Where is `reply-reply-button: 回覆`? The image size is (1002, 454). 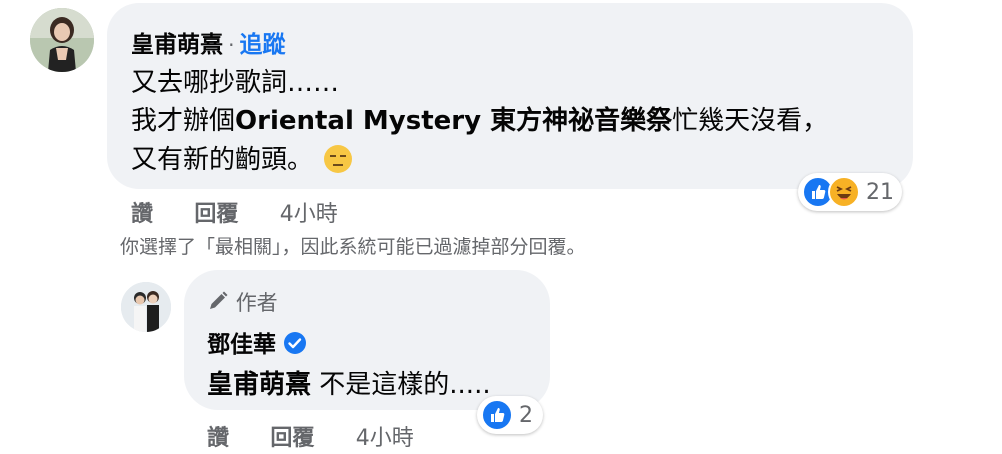
reply-reply-button: 回覆 is located at coordinates (292, 438).